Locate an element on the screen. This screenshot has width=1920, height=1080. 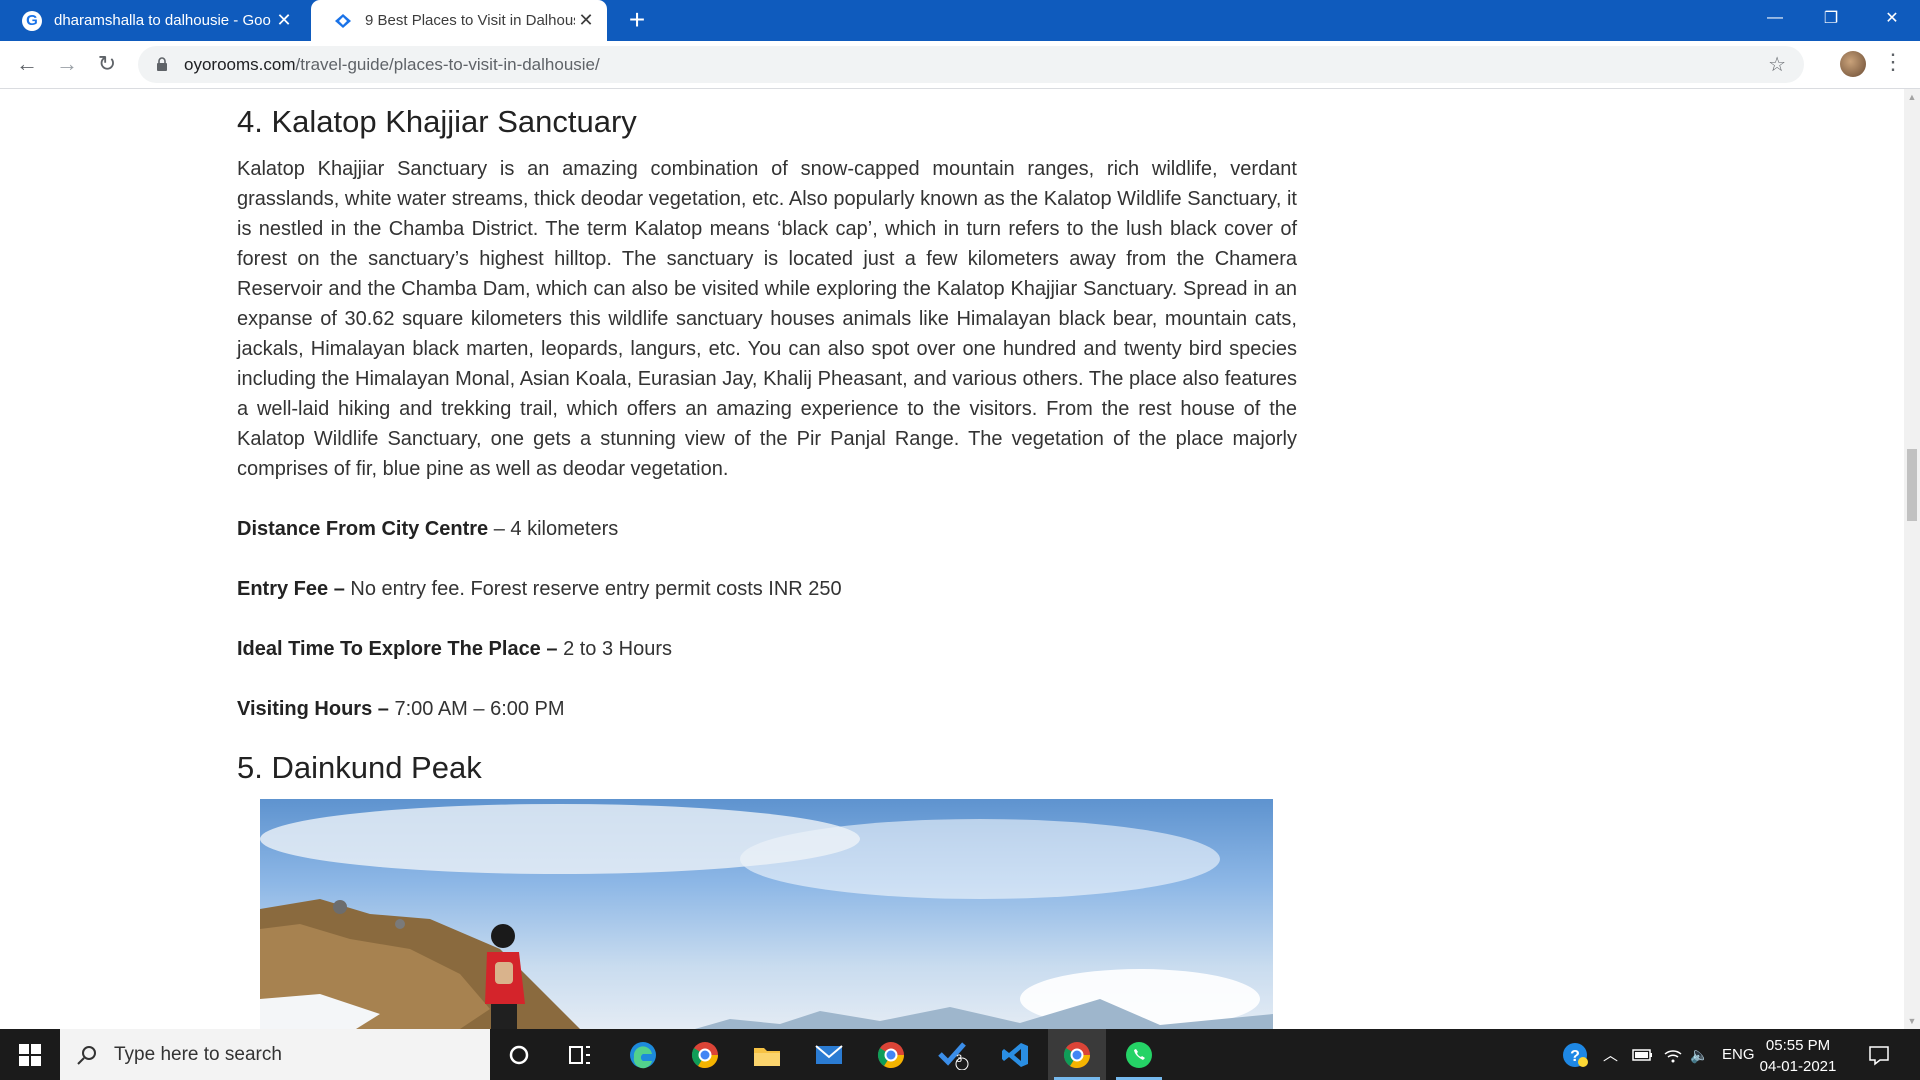
chrome-profile-icon is located at coordinates (705, 1054).